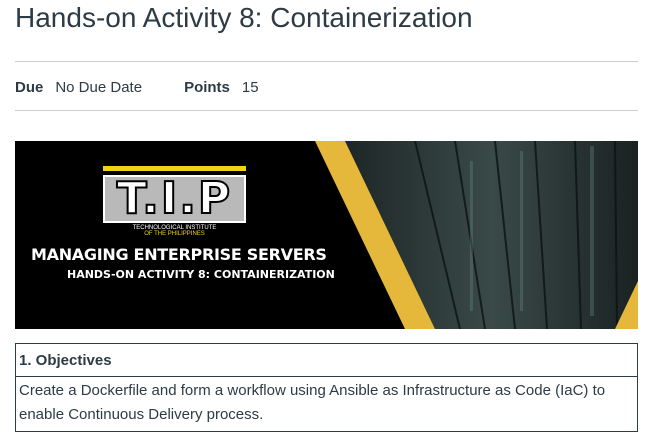 The image size is (650, 433). Describe the element at coordinates (179, 254) in the screenshot. I see `banner-title: MANAGING ENTERPRISE SERVERS` at that location.